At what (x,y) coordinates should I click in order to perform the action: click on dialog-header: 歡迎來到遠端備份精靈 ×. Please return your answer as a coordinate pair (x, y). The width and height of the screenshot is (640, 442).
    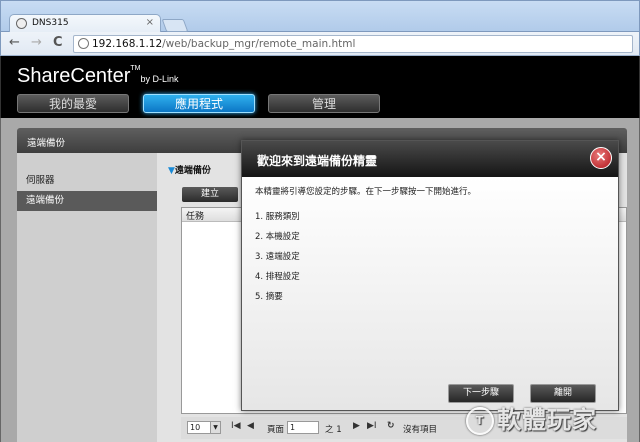
    Looking at the image, I should click on (430, 159).